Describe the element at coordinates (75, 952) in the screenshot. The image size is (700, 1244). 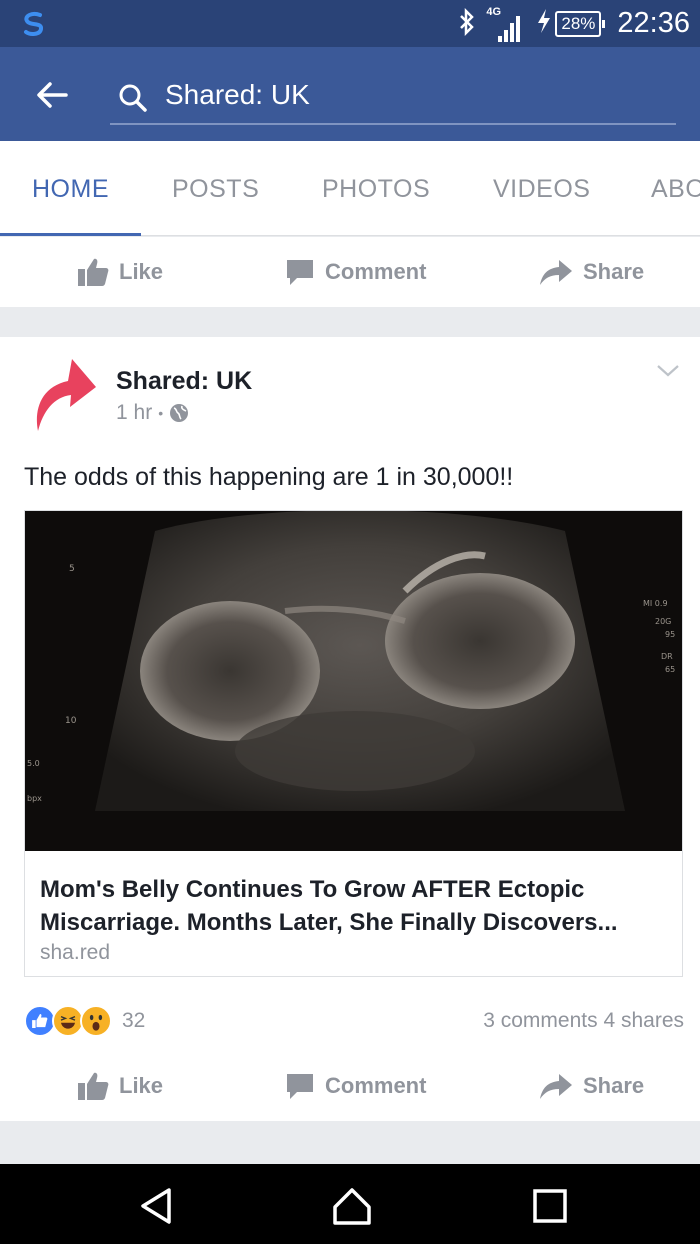
I see `link-domain: sha.red` at that location.